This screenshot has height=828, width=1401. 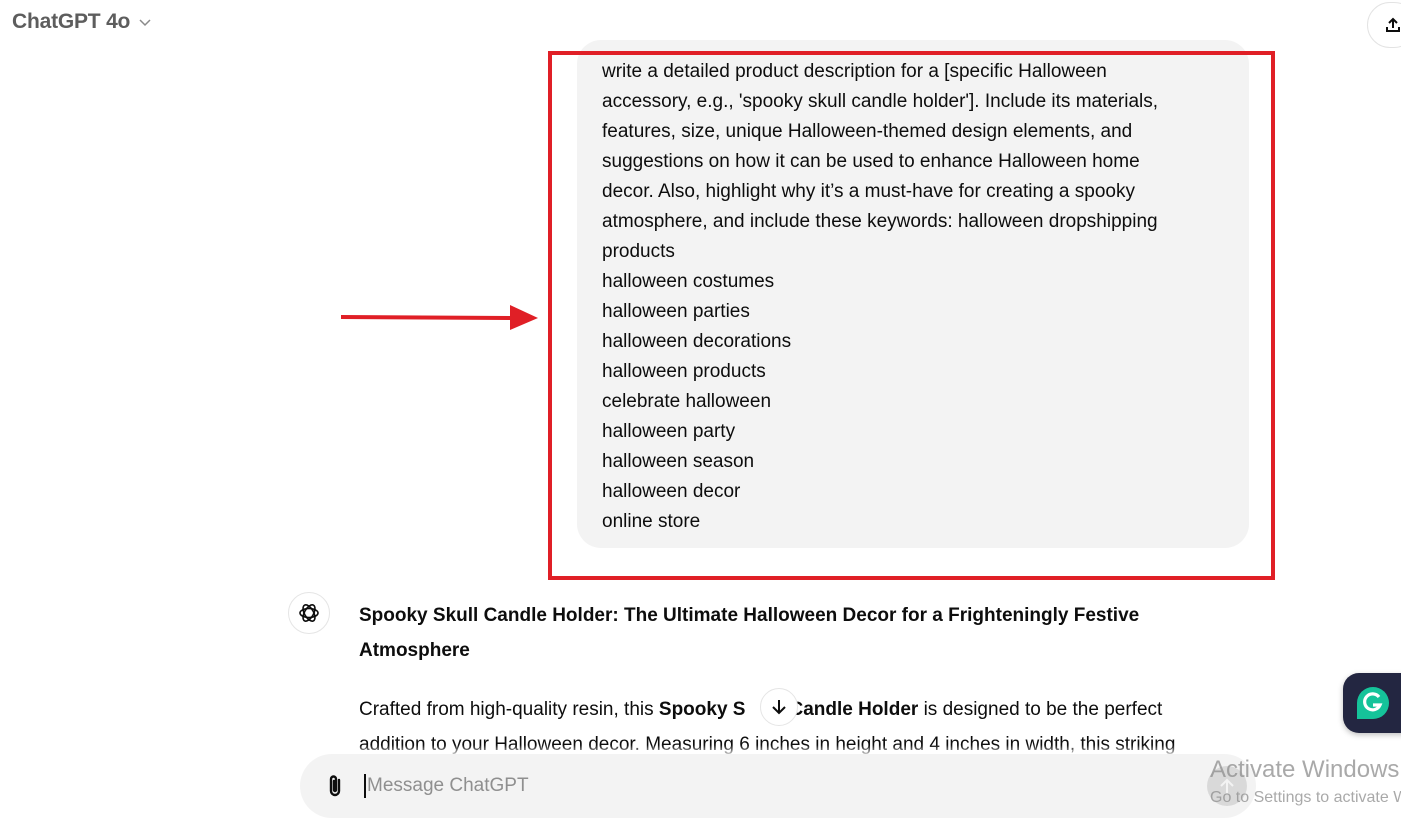 I want to click on paragraph-bold-text: Spooky S, so click(x=702, y=709).